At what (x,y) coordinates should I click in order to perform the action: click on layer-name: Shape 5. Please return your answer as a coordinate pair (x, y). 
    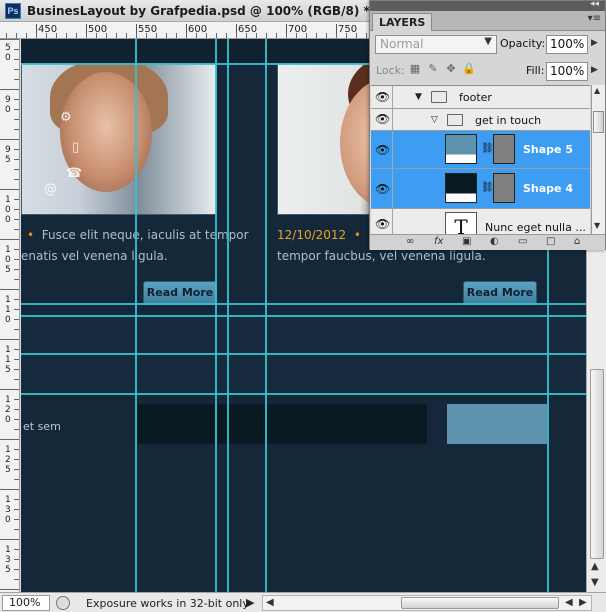
    Looking at the image, I should click on (548, 149).